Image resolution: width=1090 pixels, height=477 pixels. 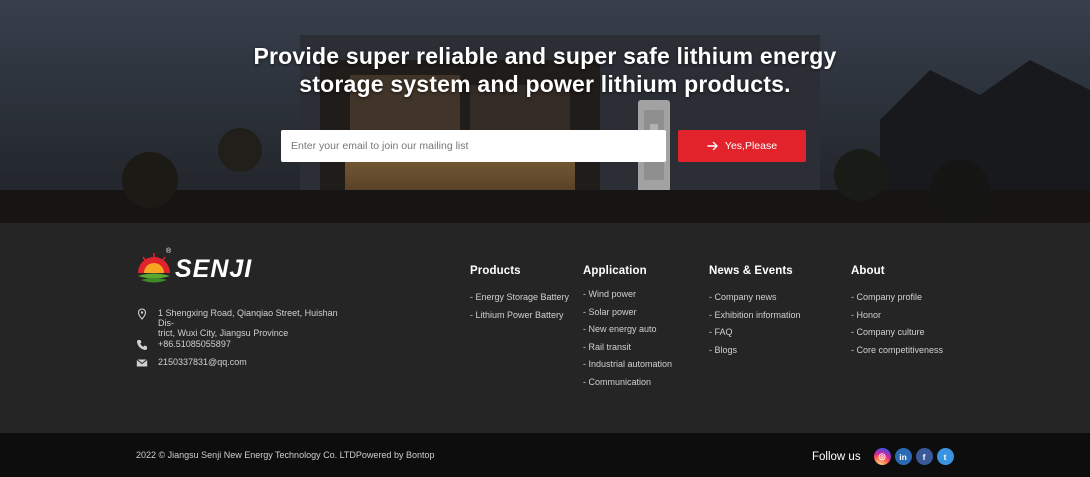 I want to click on twitter-glyph: t, so click(x=945, y=456).